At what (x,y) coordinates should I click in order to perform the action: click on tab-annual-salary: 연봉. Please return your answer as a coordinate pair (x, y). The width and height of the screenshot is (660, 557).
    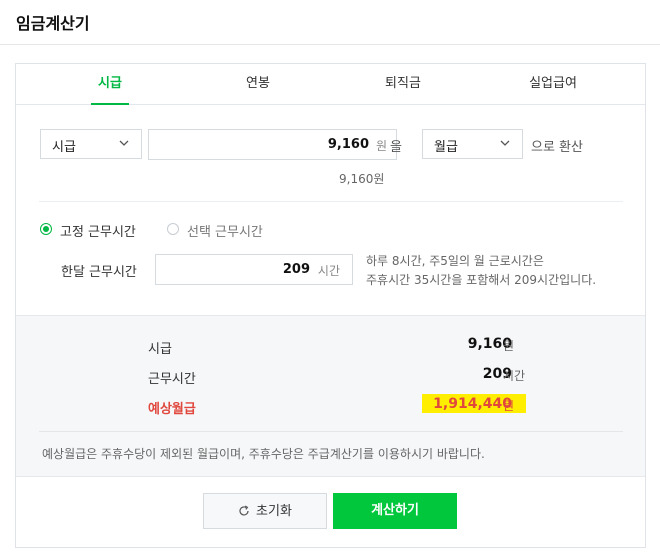
    Looking at the image, I should click on (258, 84).